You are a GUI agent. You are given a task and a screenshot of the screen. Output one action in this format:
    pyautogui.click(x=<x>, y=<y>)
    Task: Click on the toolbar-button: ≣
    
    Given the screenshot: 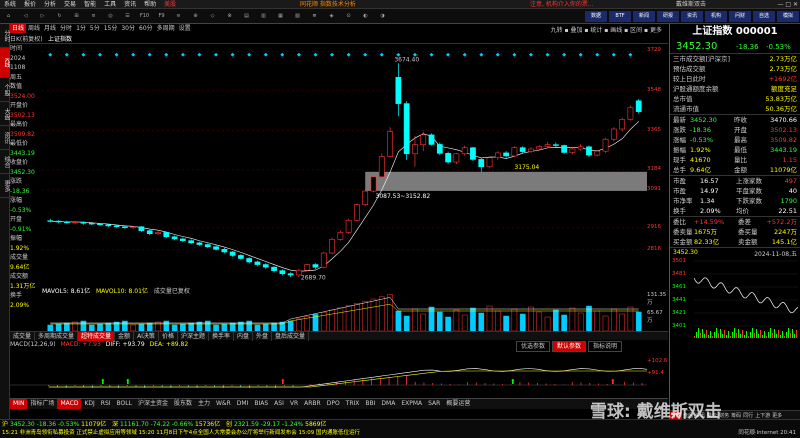 What is the action you would take?
    pyautogui.click(x=314, y=16)
    